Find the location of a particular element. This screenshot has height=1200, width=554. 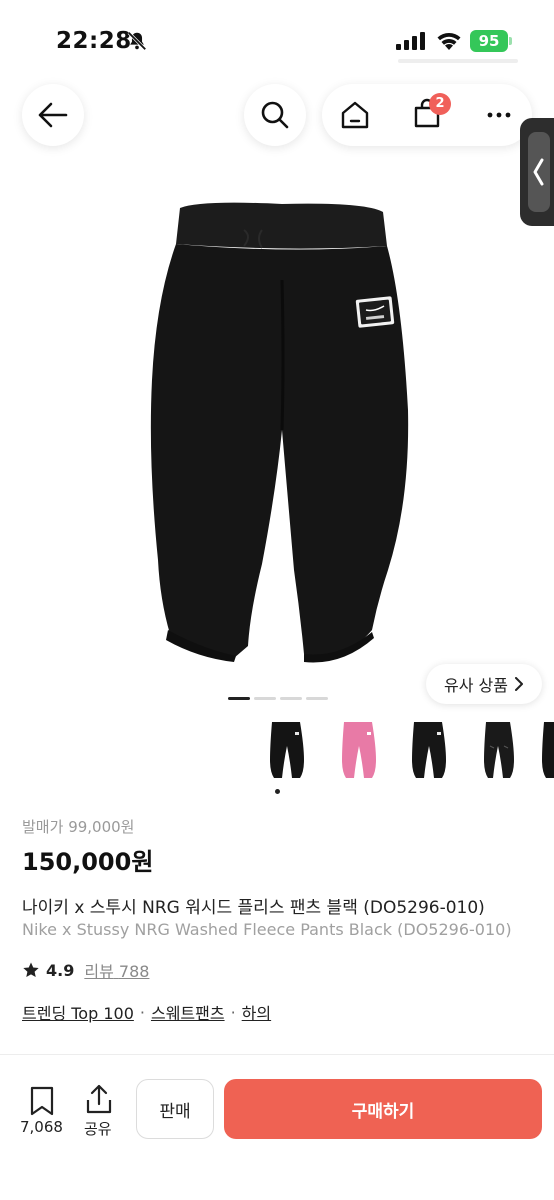

share-label: 공유 is located at coordinates (98, 1129).